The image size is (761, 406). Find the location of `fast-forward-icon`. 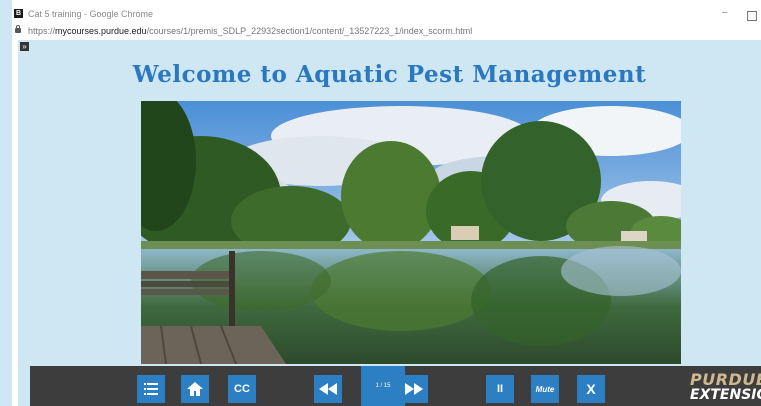

fast-forward-icon is located at coordinates (414, 389).